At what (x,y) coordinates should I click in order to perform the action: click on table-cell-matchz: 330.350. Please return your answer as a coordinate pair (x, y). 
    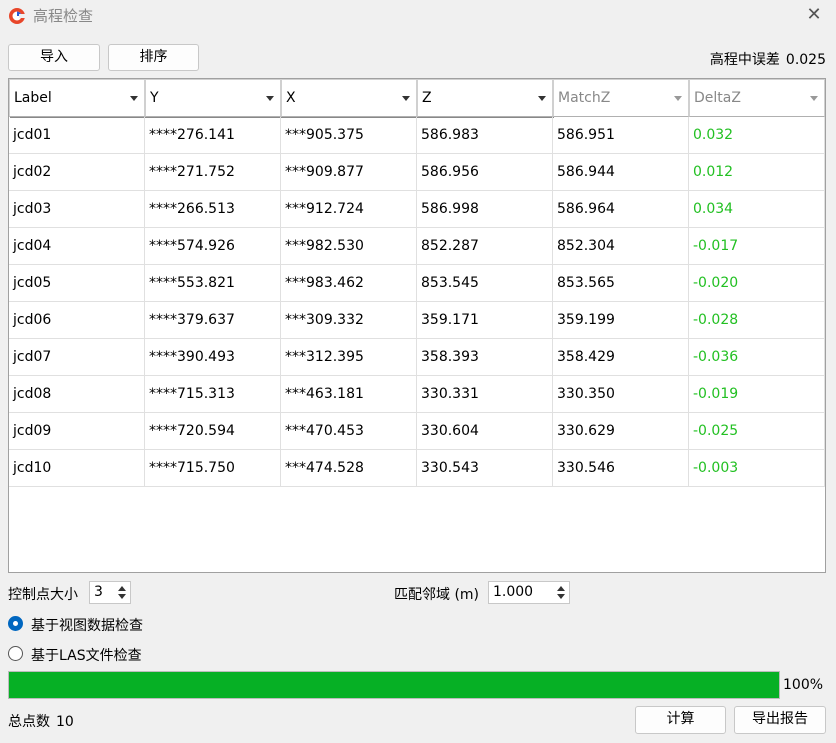
    Looking at the image, I should click on (621, 394).